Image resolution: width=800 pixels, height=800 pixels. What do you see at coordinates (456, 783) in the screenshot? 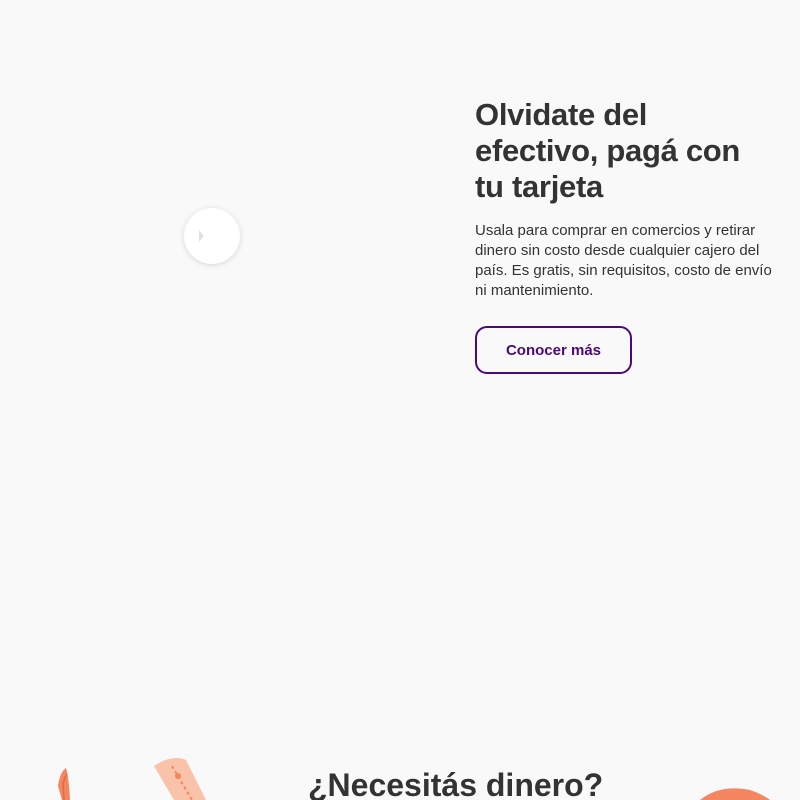
I see `section-title: ¿Necesitás dinero?` at bounding box center [456, 783].